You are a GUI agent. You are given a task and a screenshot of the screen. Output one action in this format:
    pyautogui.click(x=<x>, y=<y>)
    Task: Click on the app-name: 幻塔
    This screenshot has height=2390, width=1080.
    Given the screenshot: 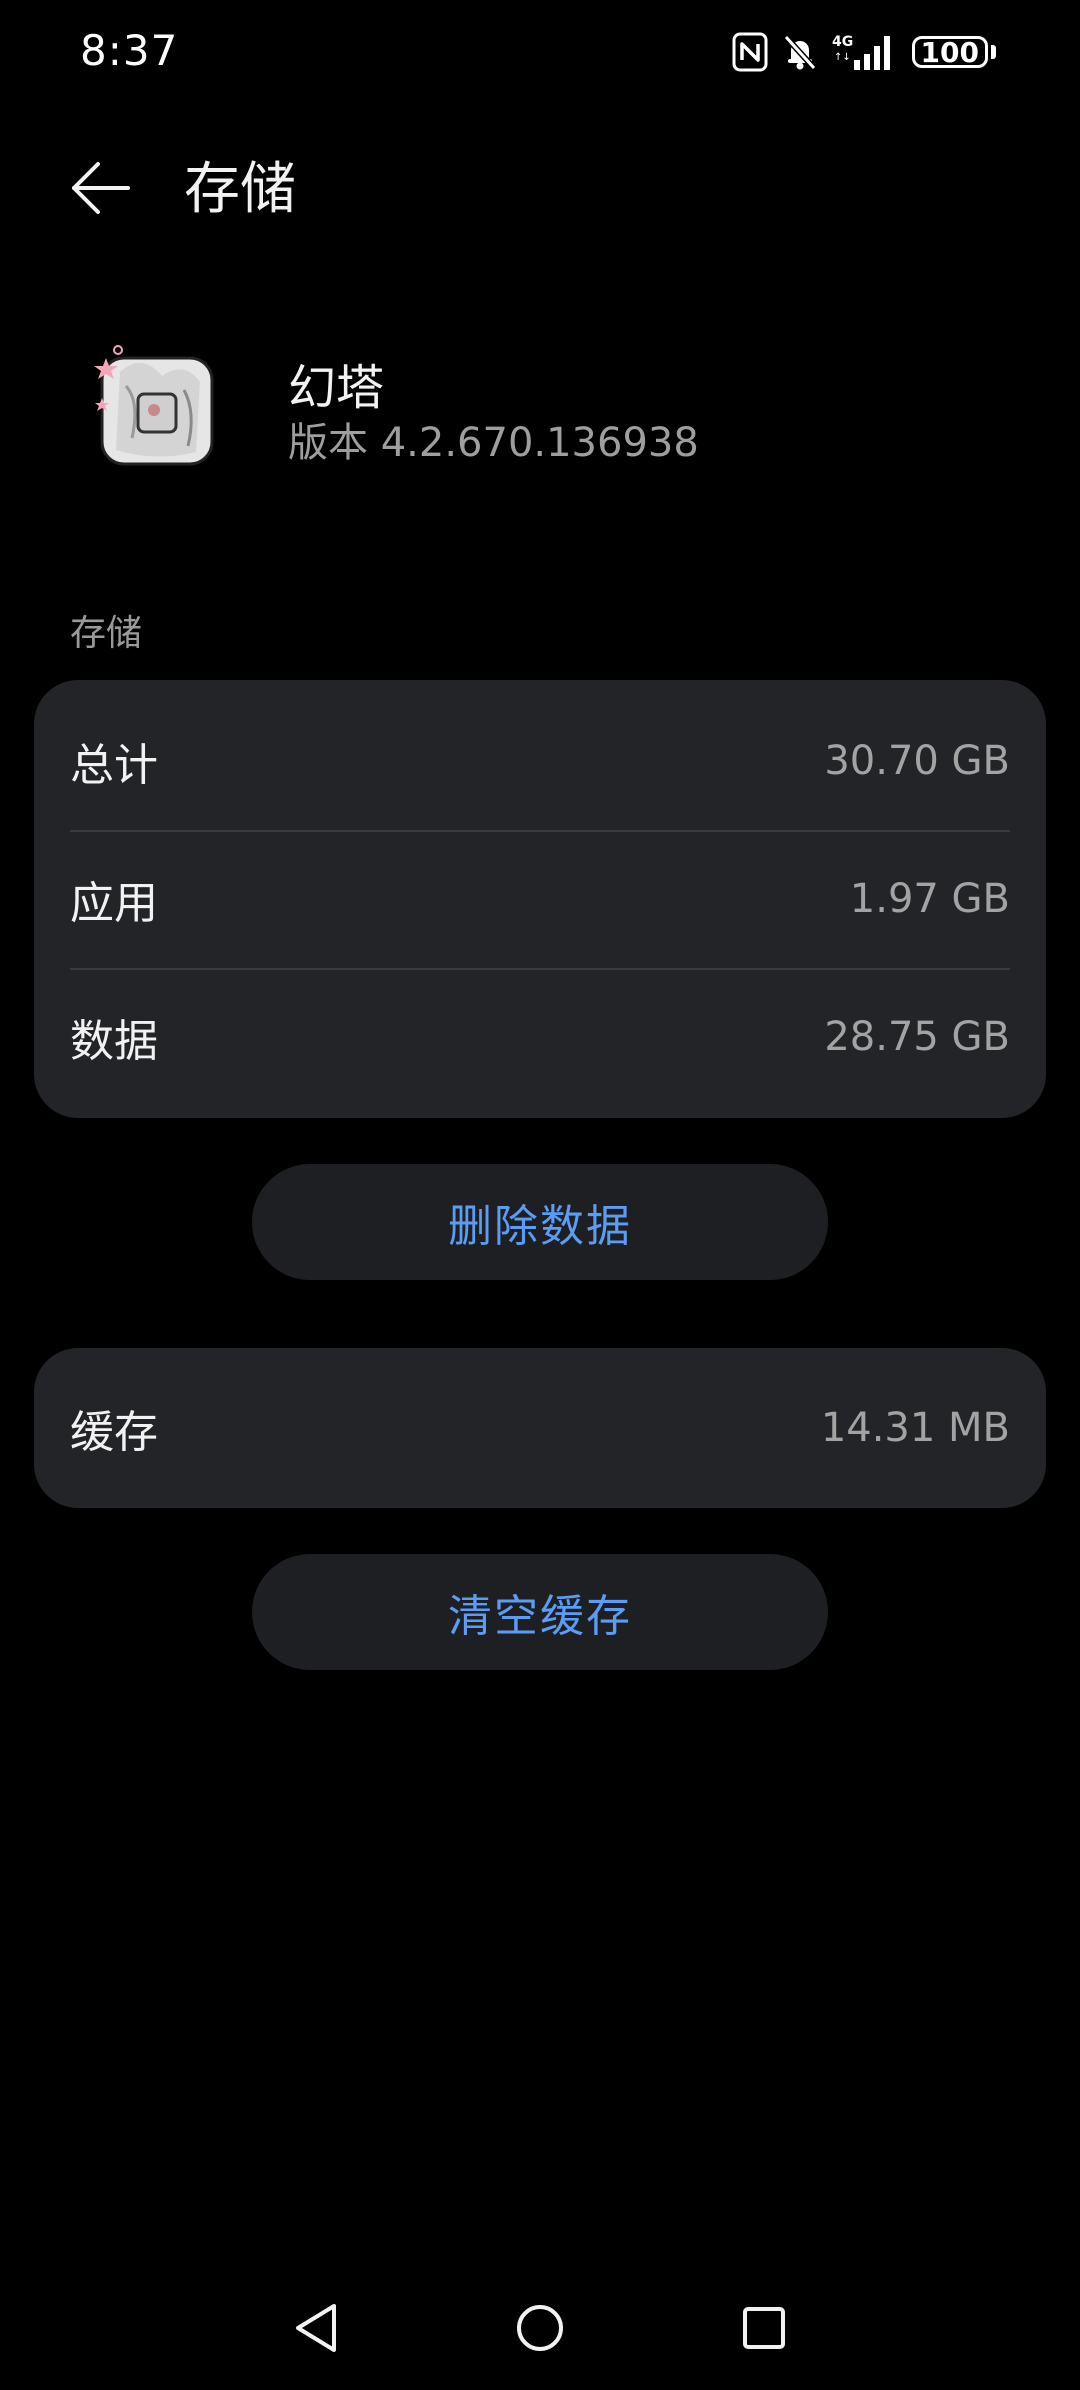 What is the action you would take?
    pyautogui.click(x=336, y=388)
    